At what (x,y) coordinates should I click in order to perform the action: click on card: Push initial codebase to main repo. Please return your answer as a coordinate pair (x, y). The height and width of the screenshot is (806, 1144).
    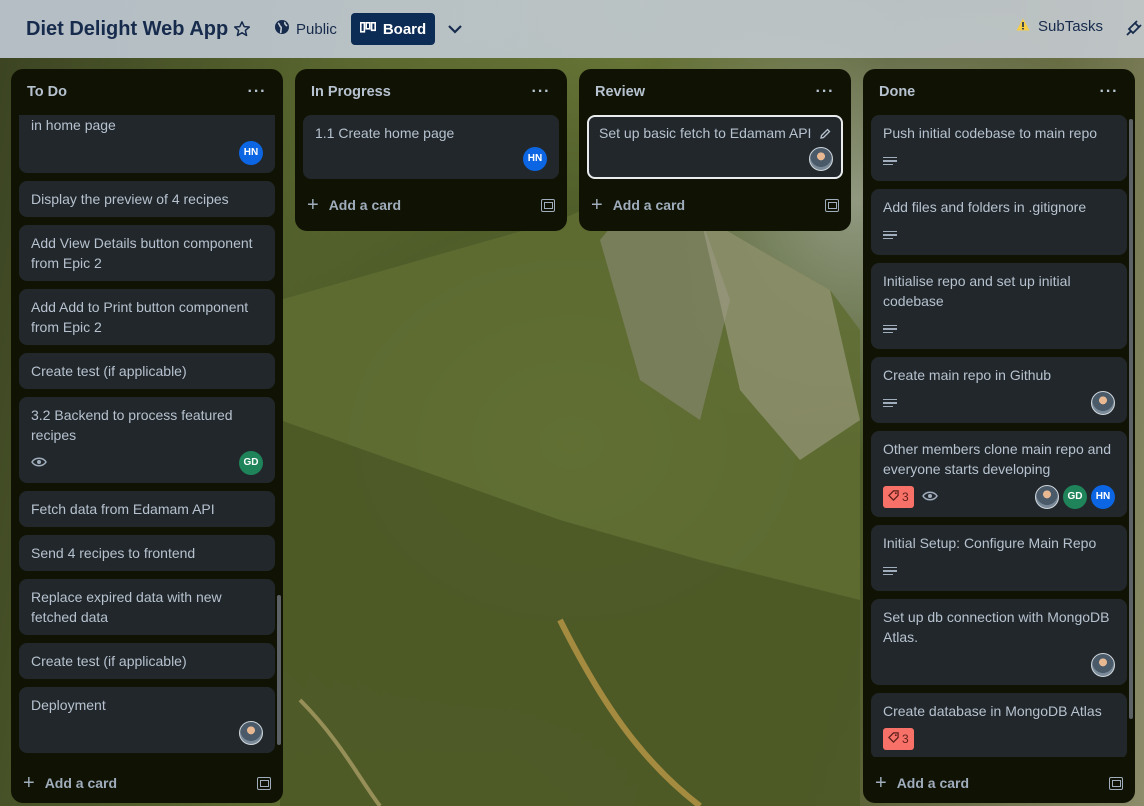
    Looking at the image, I should click on (999, 148).